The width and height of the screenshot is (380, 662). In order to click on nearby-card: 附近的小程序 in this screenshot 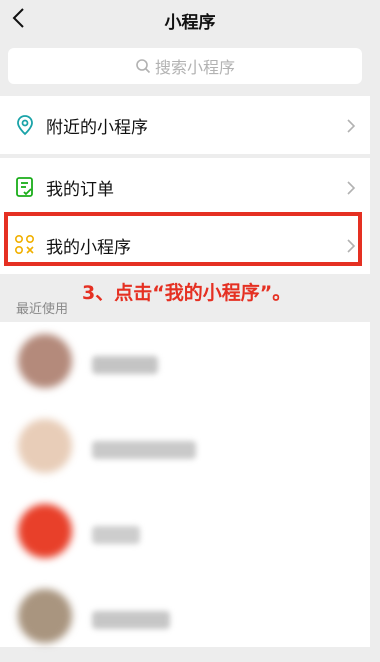, I will do `click(185, 125)`.